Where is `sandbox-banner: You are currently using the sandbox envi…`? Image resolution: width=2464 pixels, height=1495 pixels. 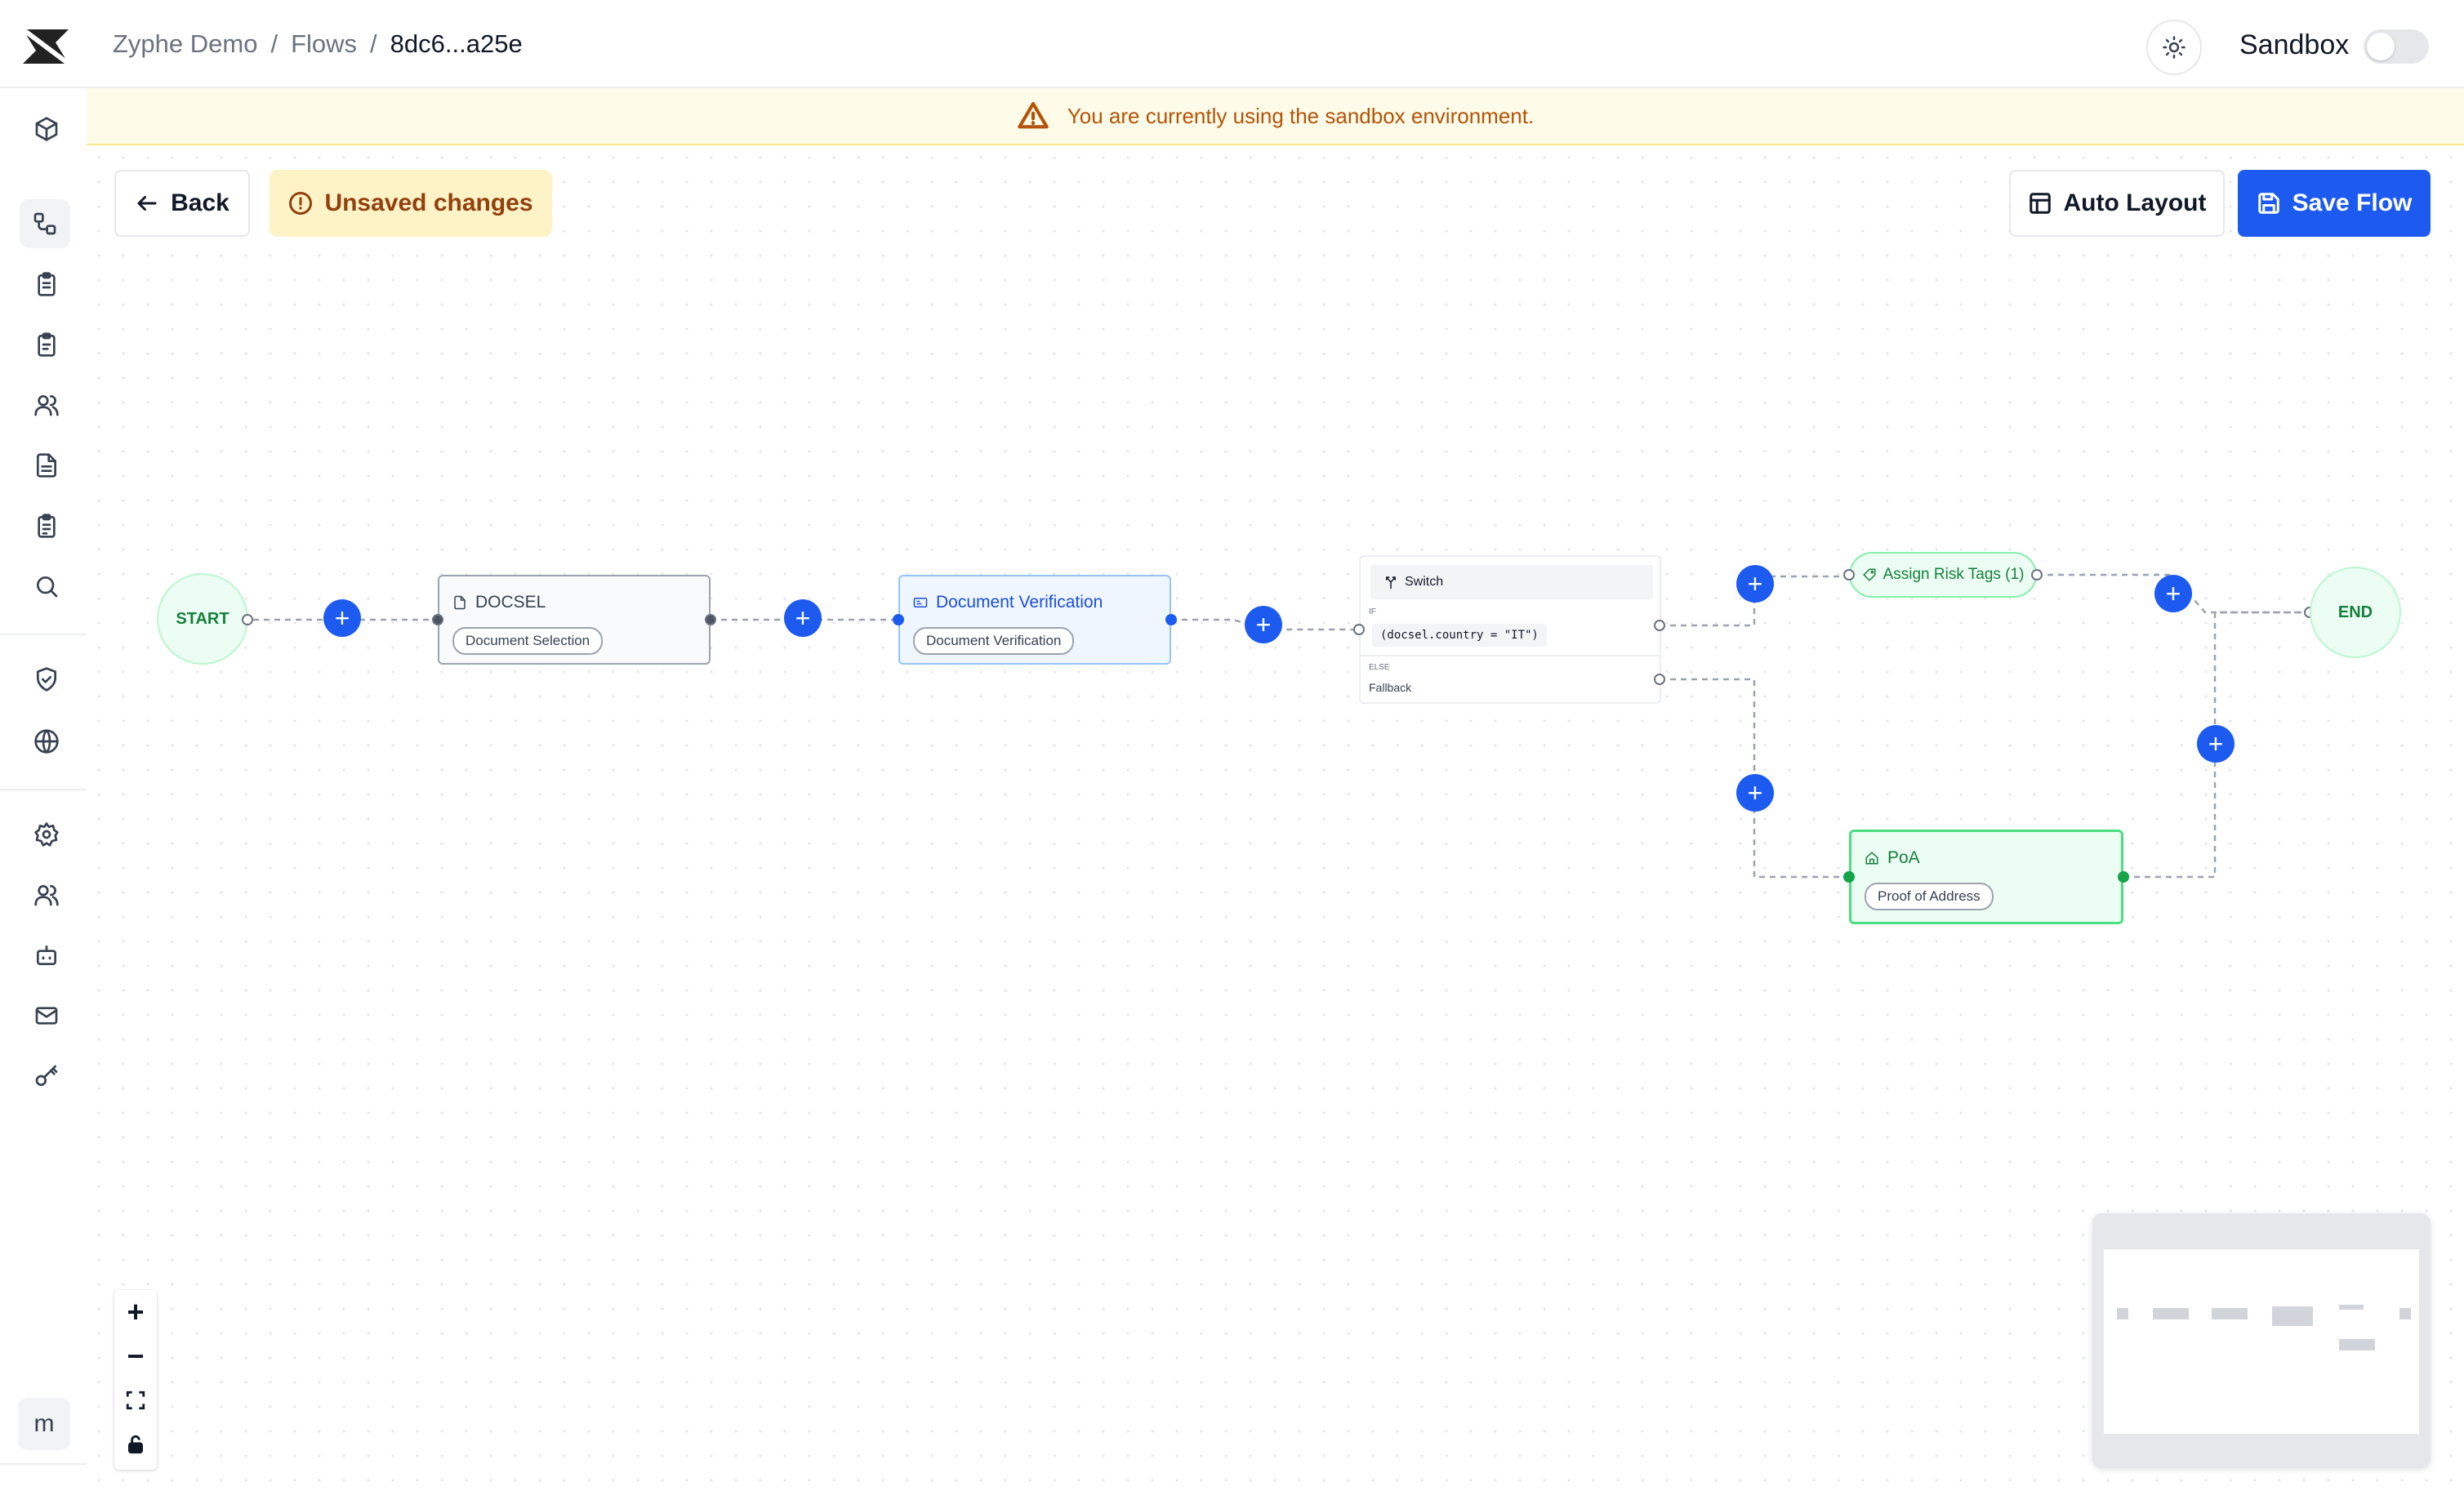
sandbox-banner: You are currently using the sandbox envi… is located at coordinates (1275, 116).